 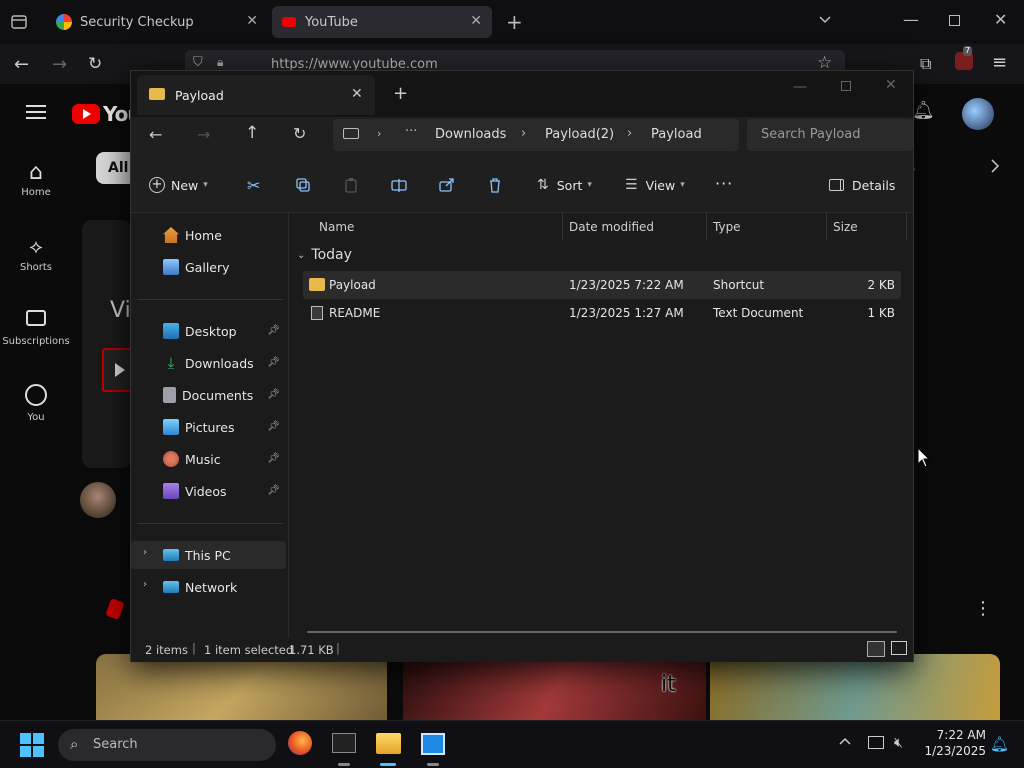 What do you see at coordinates (512, 744) in the screenshot?
I see `taskbar: ⌕ Search 🔇︎ 7:22 AM 1/23/2025 🔔︎` at bounding box center [512, 744].